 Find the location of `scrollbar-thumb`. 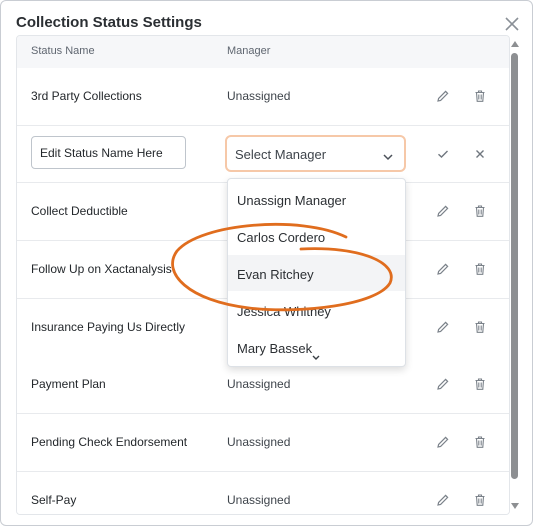

scrollbar-thumb is located at coordinates (514, 266).